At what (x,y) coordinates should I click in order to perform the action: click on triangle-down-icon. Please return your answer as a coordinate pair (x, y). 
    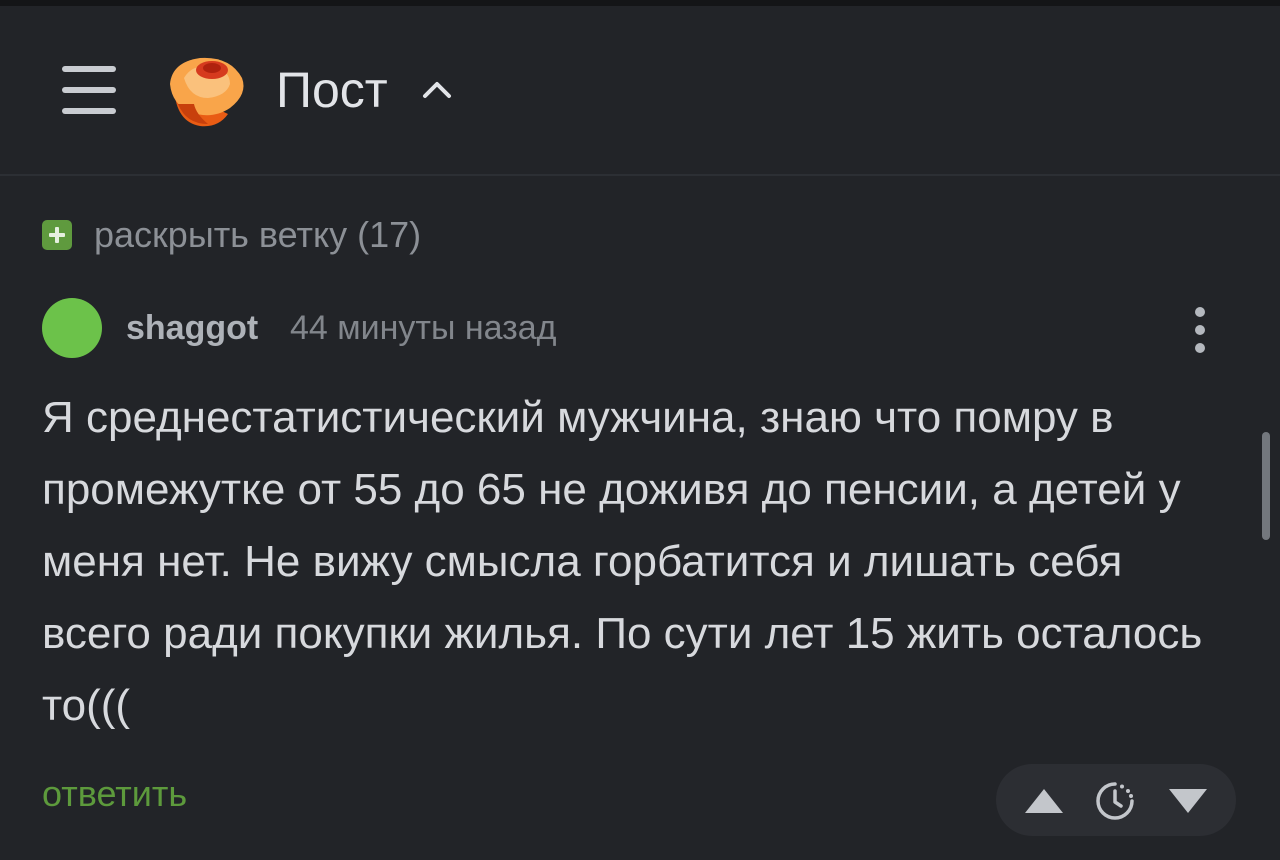
    Looking at the image, I should click on (1188, 801).